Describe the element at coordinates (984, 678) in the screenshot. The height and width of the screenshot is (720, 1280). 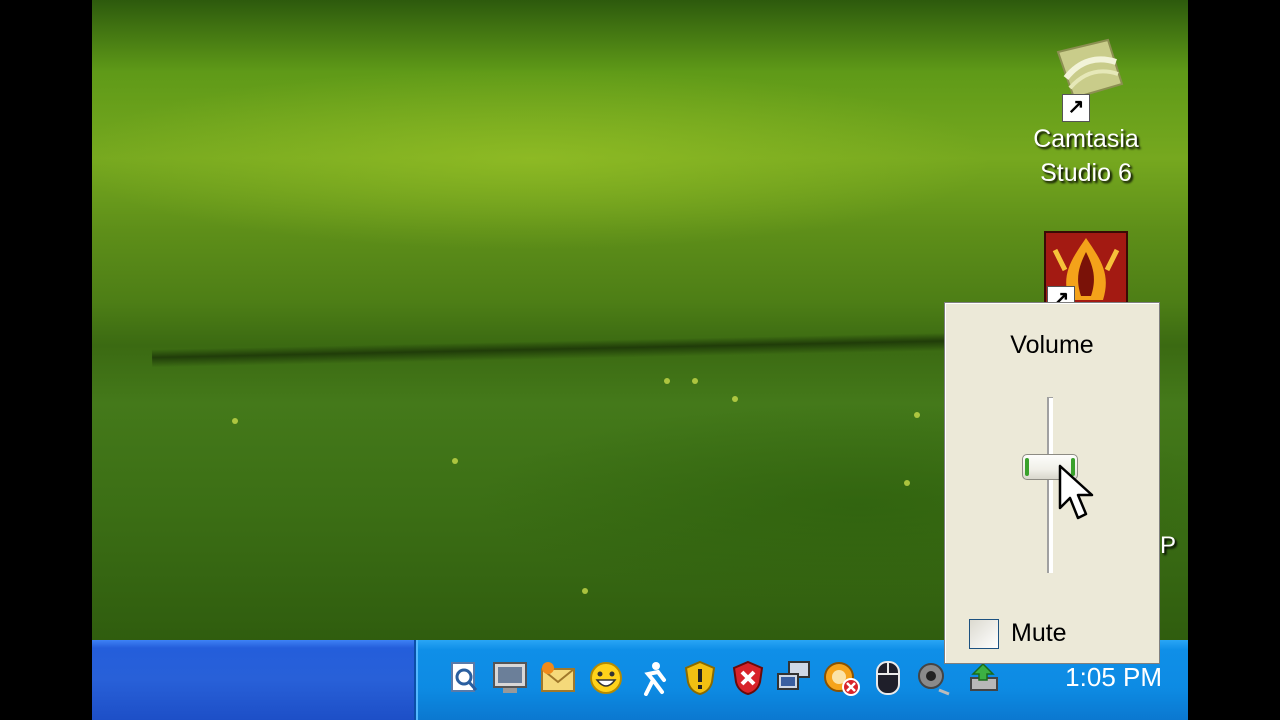
I see `safely-remove-icon` at that location.